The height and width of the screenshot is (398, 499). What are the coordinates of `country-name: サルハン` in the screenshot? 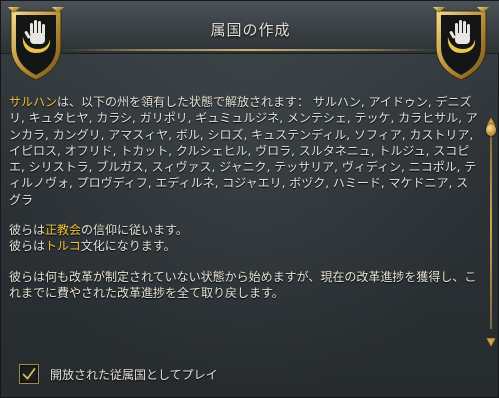 It's located at (33, 102).